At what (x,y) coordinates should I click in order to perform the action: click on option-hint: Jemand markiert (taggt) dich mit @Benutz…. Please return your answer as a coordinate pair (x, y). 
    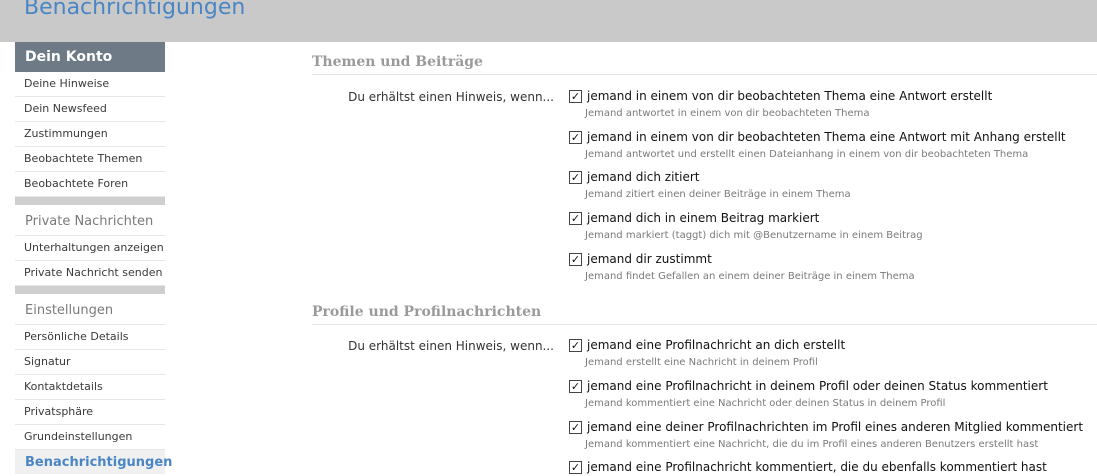
    Looking at the image, I should click on (754, 235).